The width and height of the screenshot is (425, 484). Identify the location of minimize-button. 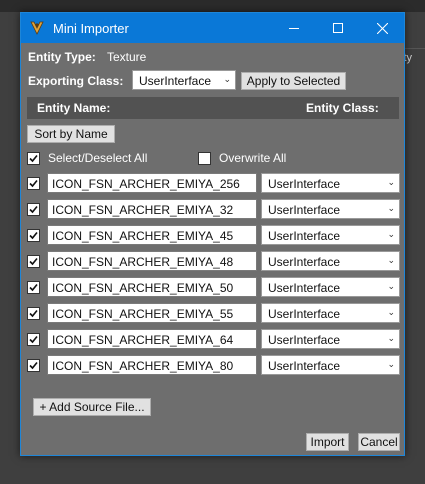
(294, 28).